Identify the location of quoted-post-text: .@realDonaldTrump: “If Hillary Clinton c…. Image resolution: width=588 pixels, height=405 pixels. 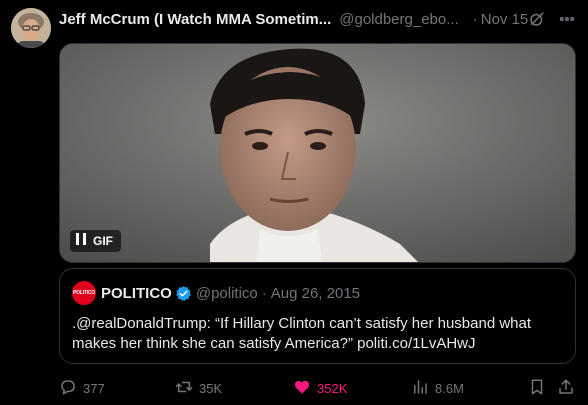
(302, 333).